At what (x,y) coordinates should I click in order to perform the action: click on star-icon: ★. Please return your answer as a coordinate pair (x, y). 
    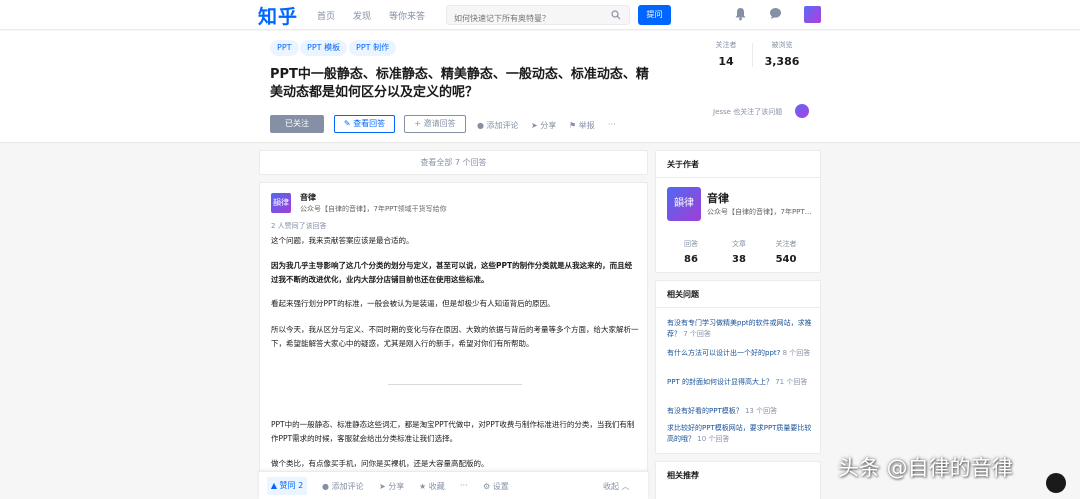
    Looking at the image, I should click on (424, 486).